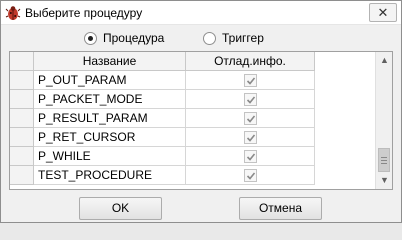 This screenshot has width=402, height=240. I want to click on table-row: P_RESULT_PARAM, so click(162, 118).